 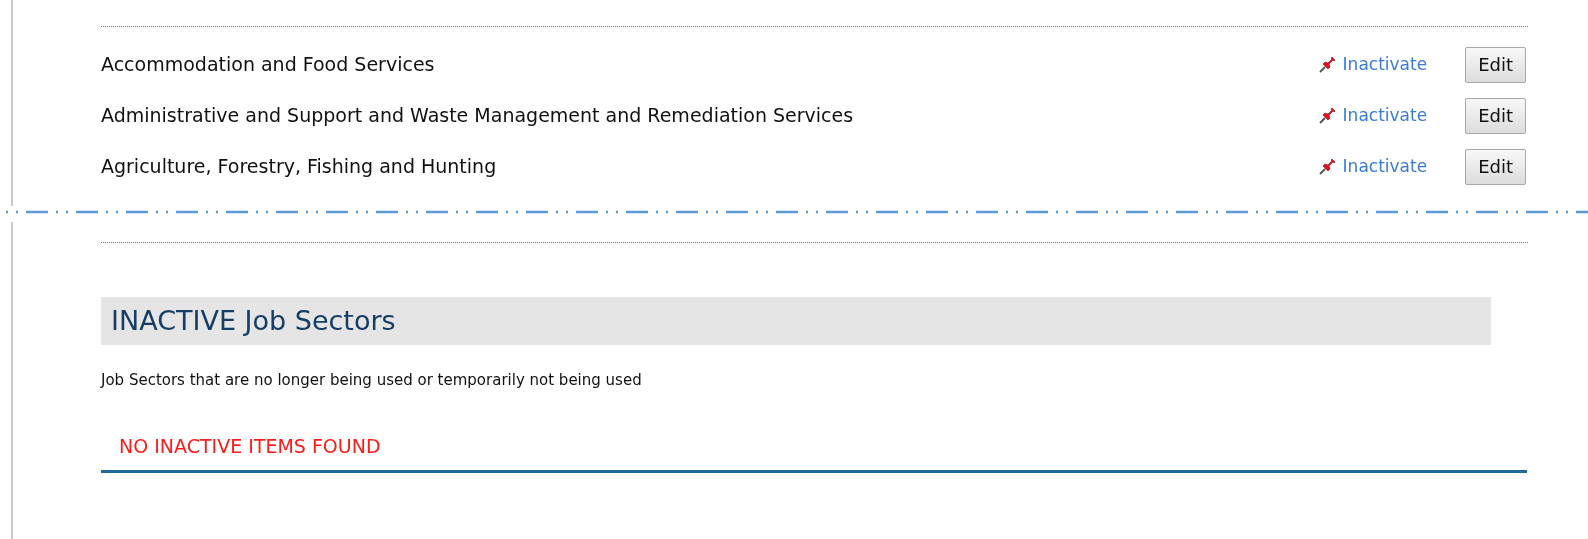 I want to click on section-description: Job Sectors that are no longer being used or temporarily not being used, so click(x=372, y=380).